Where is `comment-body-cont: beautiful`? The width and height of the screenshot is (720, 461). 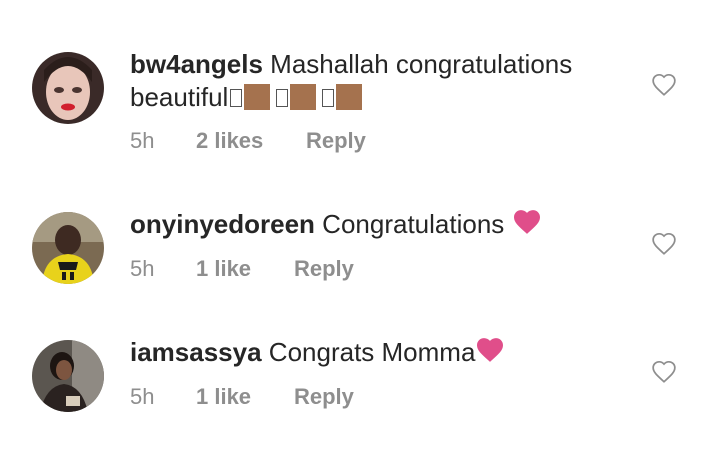 comment-body-cont: beautiful is located at coordinates (179, 97).